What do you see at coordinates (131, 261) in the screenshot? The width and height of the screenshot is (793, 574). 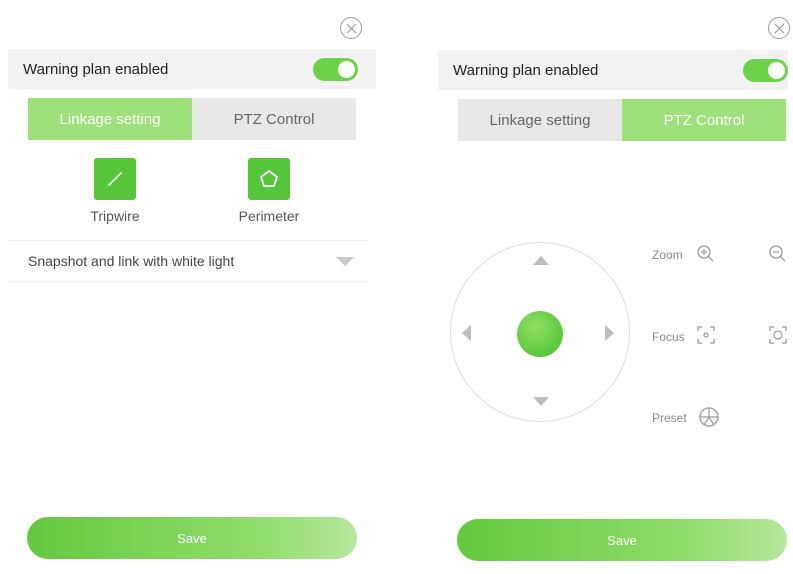 I see `linkage-action-value: Snapshot and link with white light` at bounding box center [131, 261].